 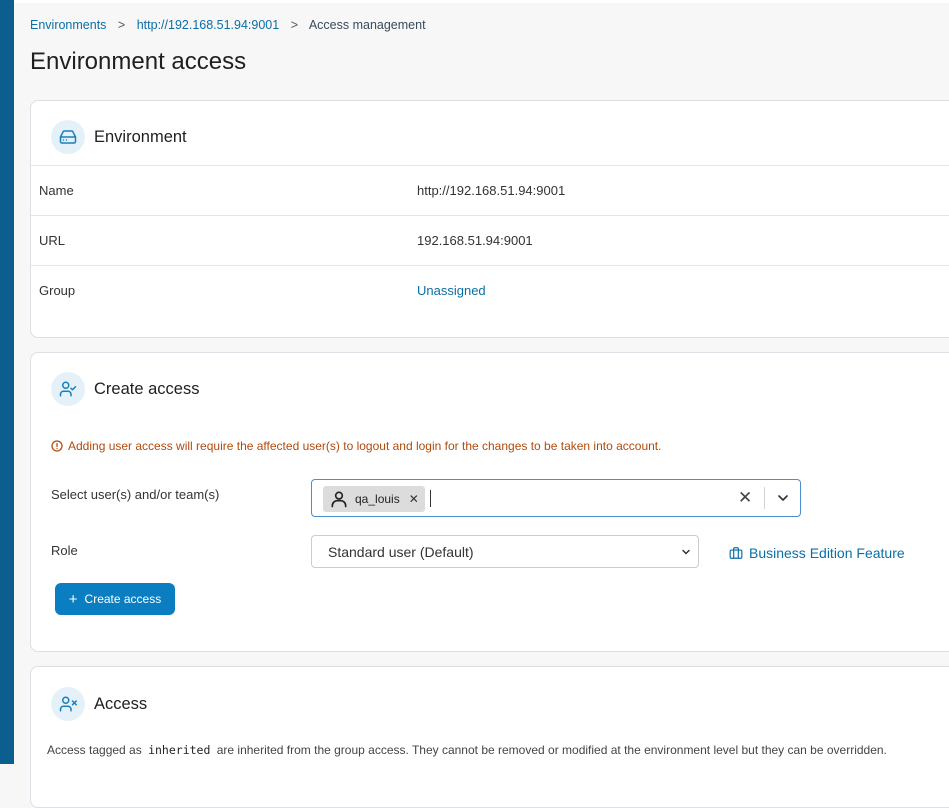 I want to click on users-multiselect: qa_louis ✕ ✕, so click(x=556, y=498).